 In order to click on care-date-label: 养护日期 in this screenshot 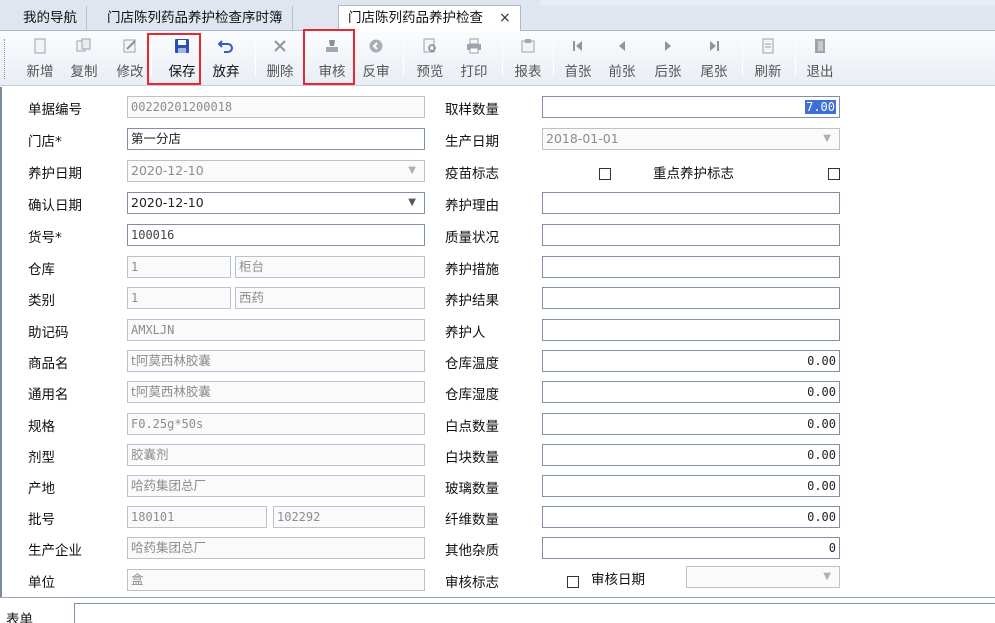, I will do `click(55, 174)`.